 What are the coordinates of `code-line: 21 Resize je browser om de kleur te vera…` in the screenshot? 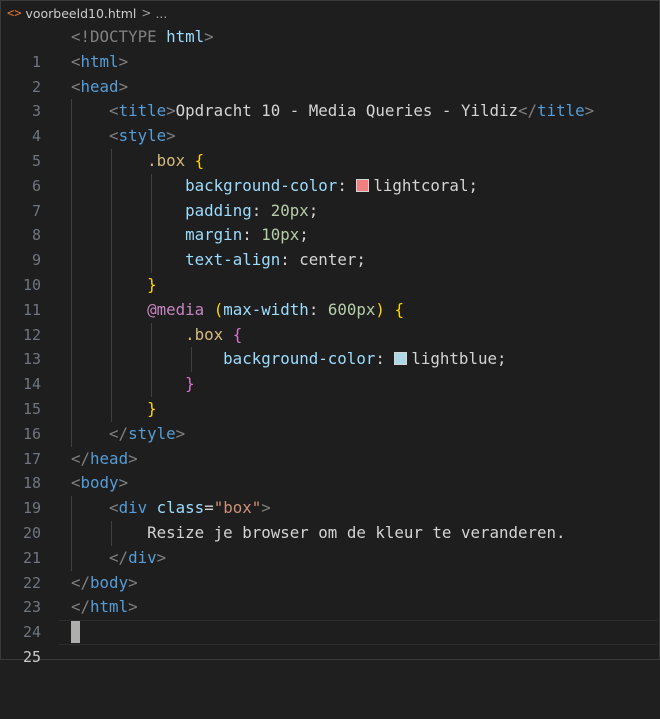 It's located at (330, 543).